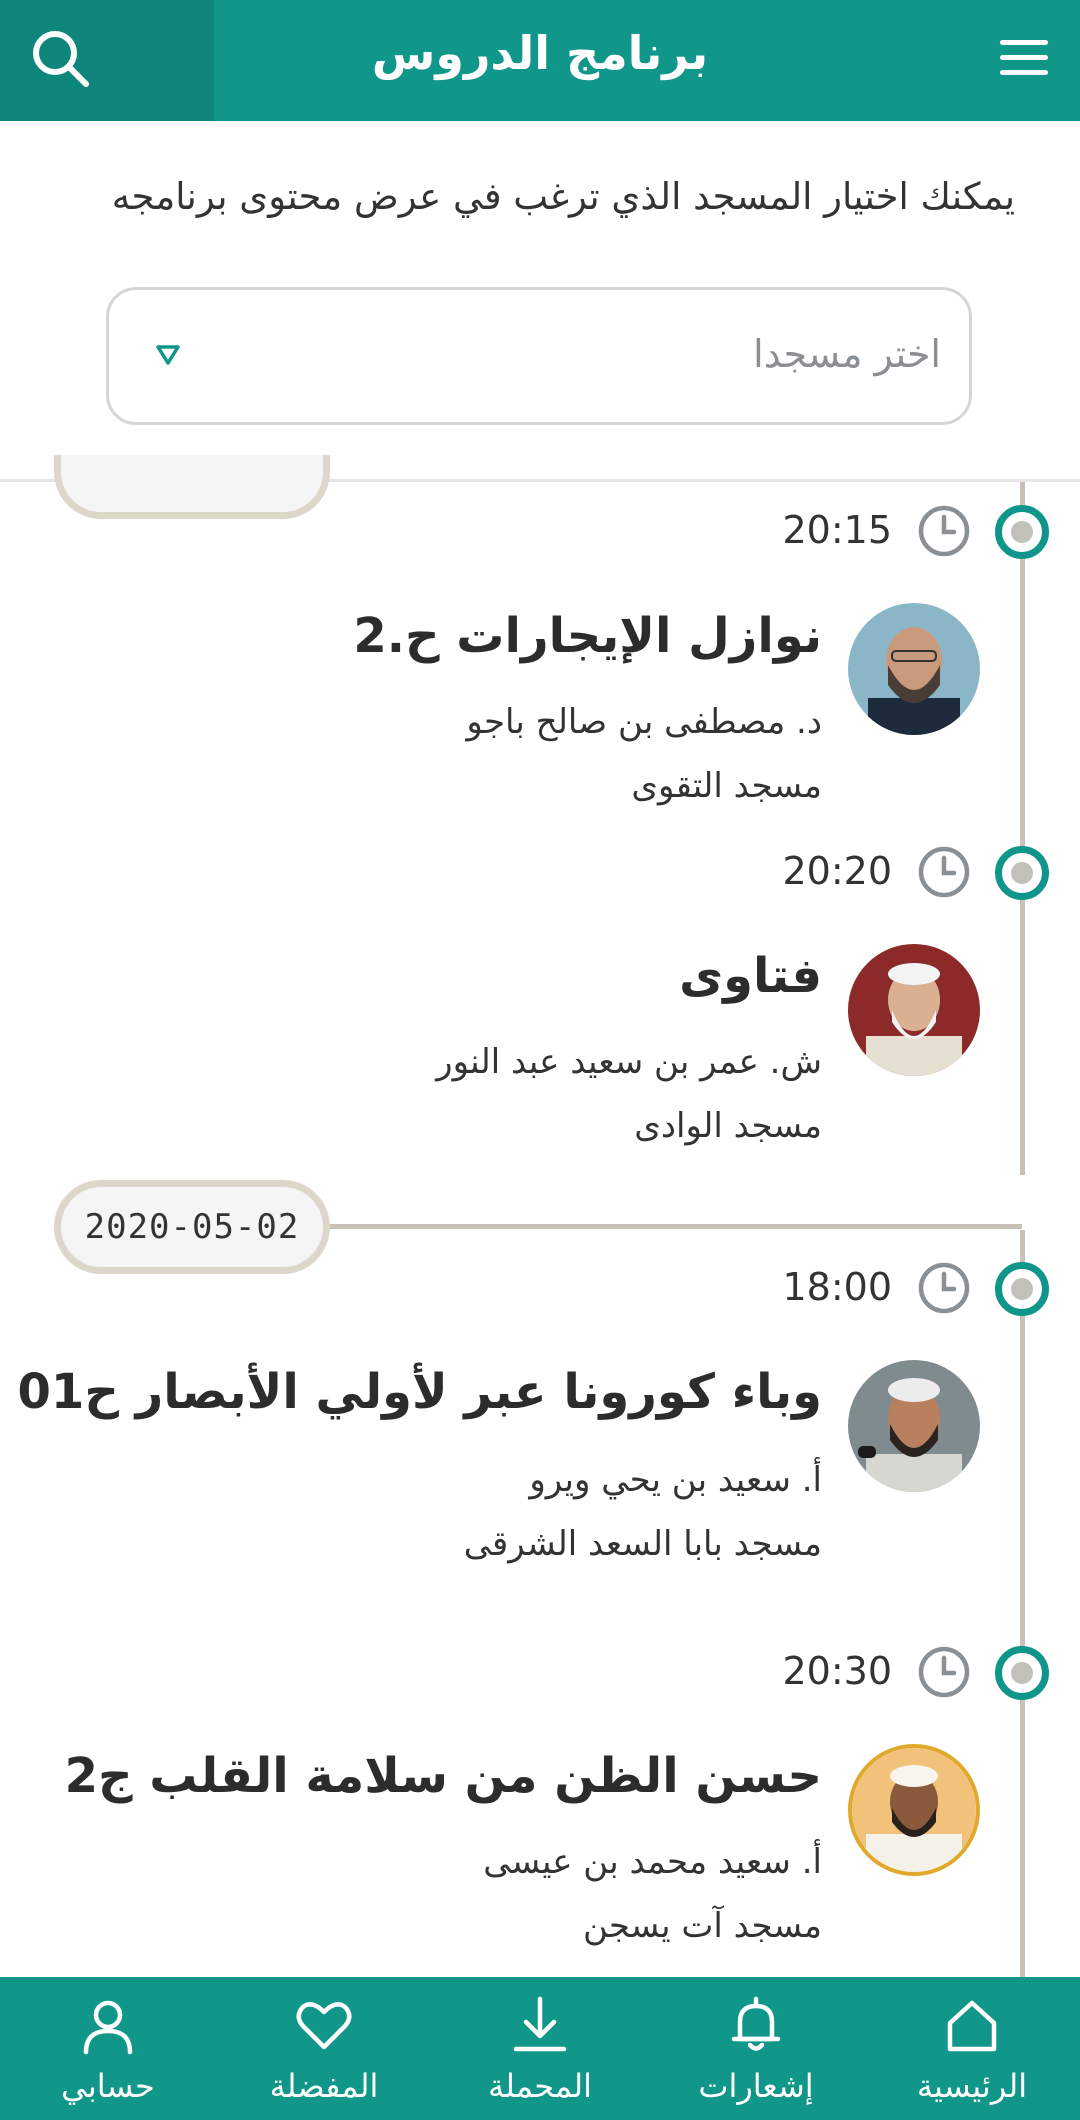 The width and height of the screenshot is (1080, 2120). What do you see at coordinates (750, 976) in the screenshot?
I see `lesson-title: فتاوى` at bounding box center [750, 976].